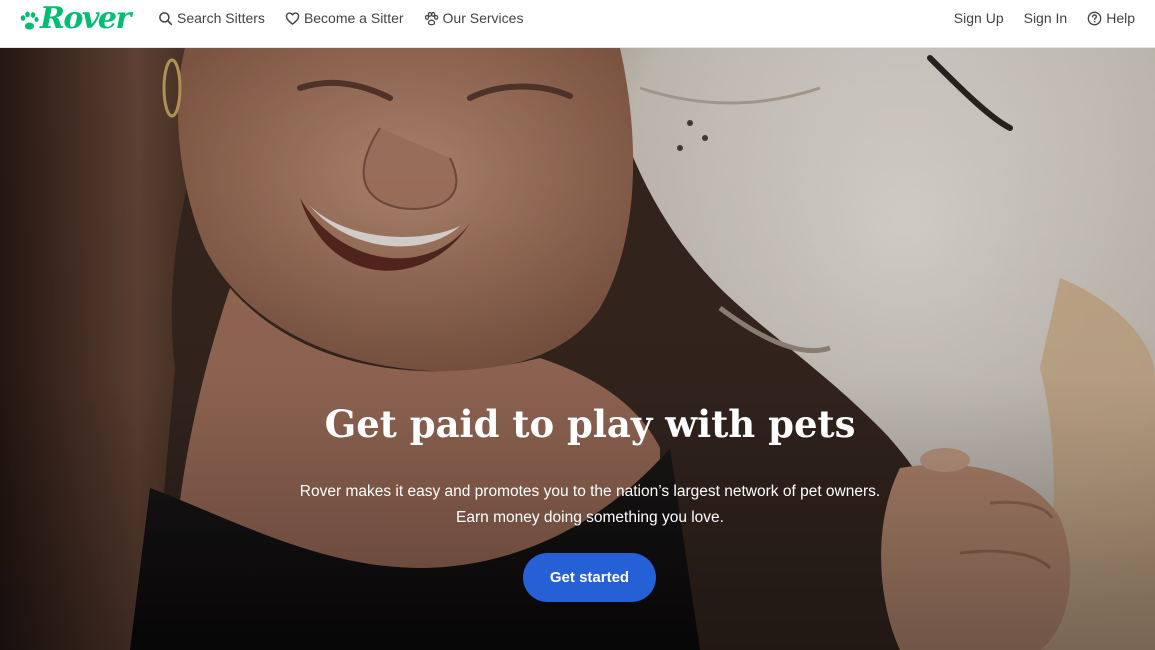  What do you see at coordinates (165, 18) in the screenshot?
I see `search-icon` at bounding box center [165, 18].